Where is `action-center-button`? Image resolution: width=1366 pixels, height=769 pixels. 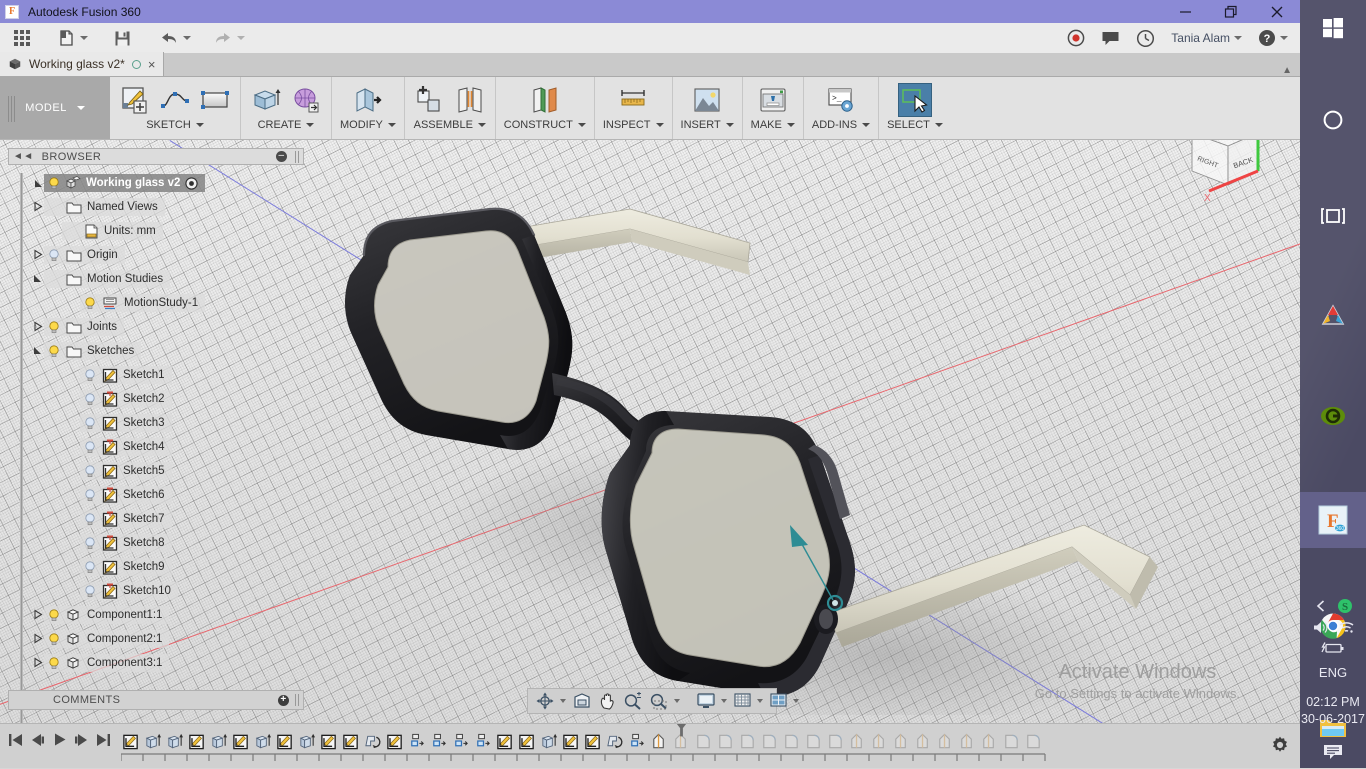
action-center-button is located at coordinates (1333, 752).